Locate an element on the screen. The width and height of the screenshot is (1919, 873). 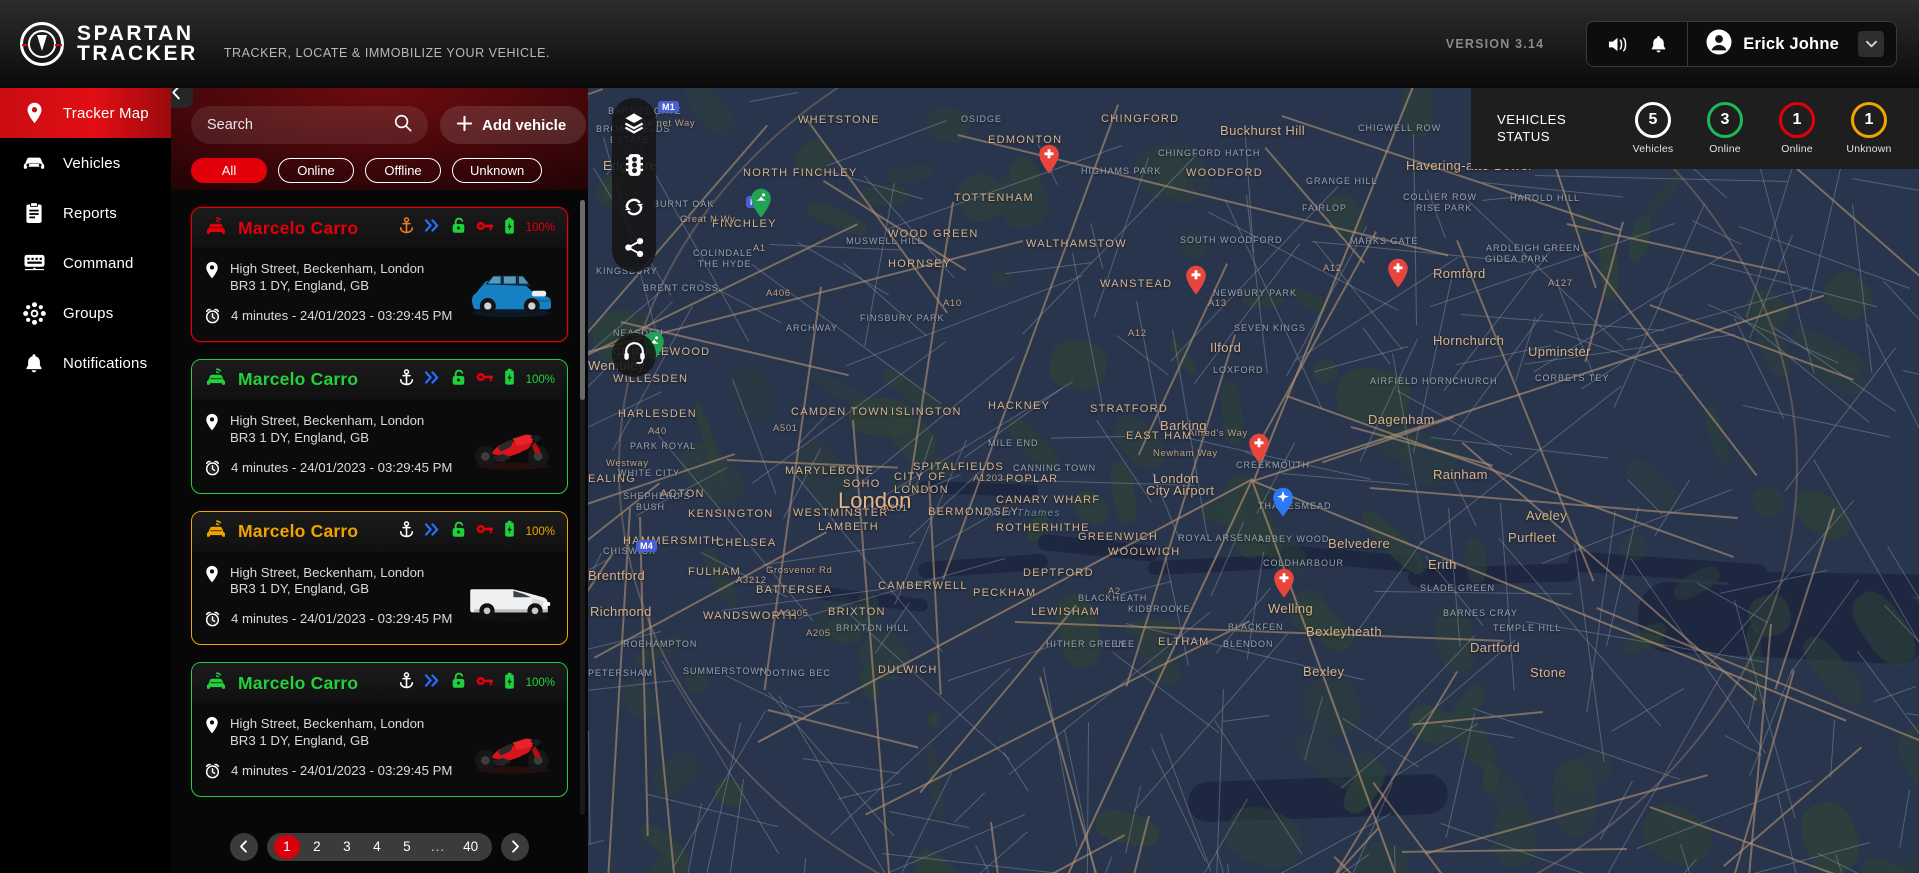
status-counter: 1 Online is located at coordinates (1797, 128).